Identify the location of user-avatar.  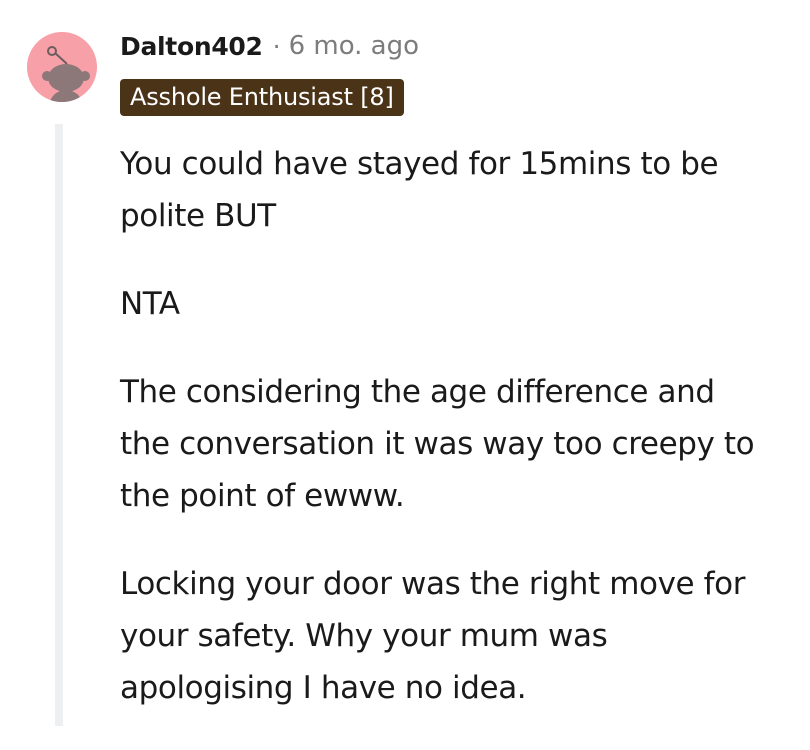
(62, 67).